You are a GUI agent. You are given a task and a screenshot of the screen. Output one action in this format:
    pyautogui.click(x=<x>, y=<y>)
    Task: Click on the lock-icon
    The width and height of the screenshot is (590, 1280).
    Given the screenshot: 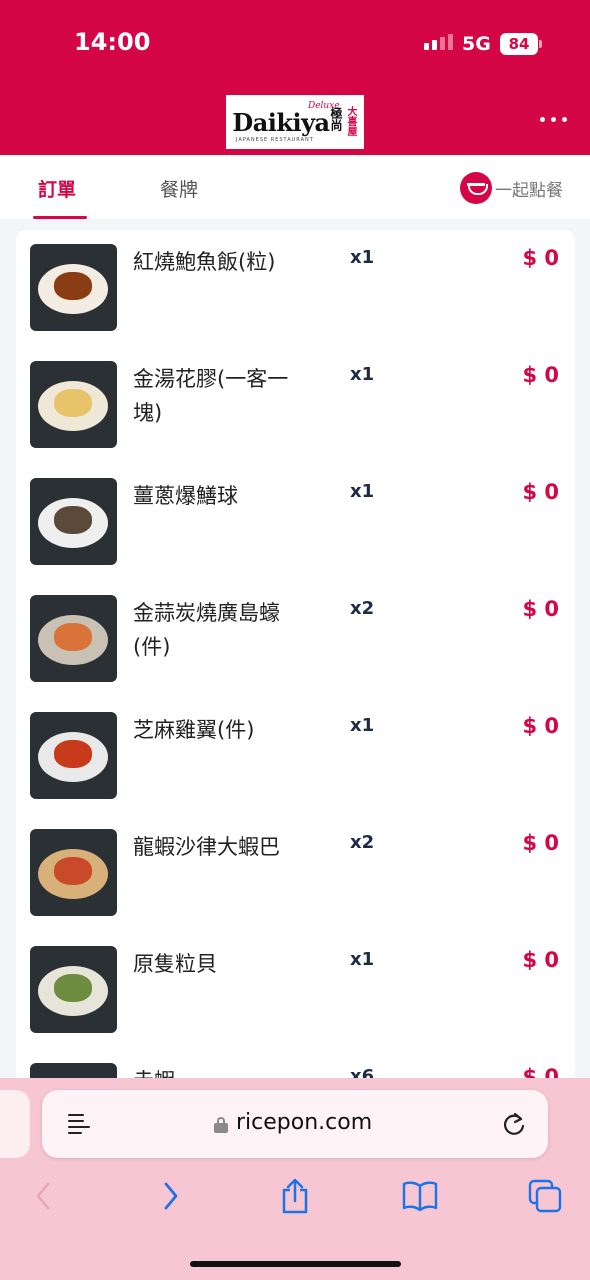 What is the action you would take?
    pyautogui.click(x=221, y=1125)
    